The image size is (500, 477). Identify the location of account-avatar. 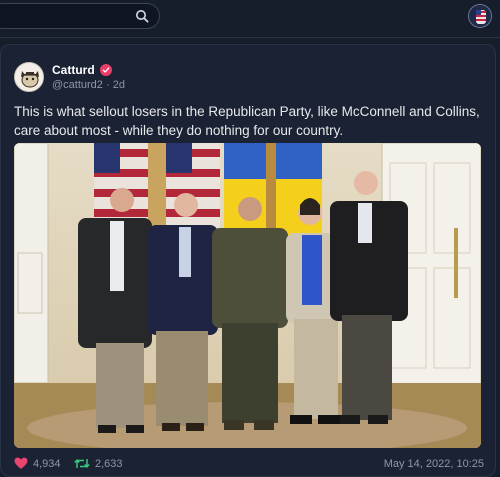
(480, 16).